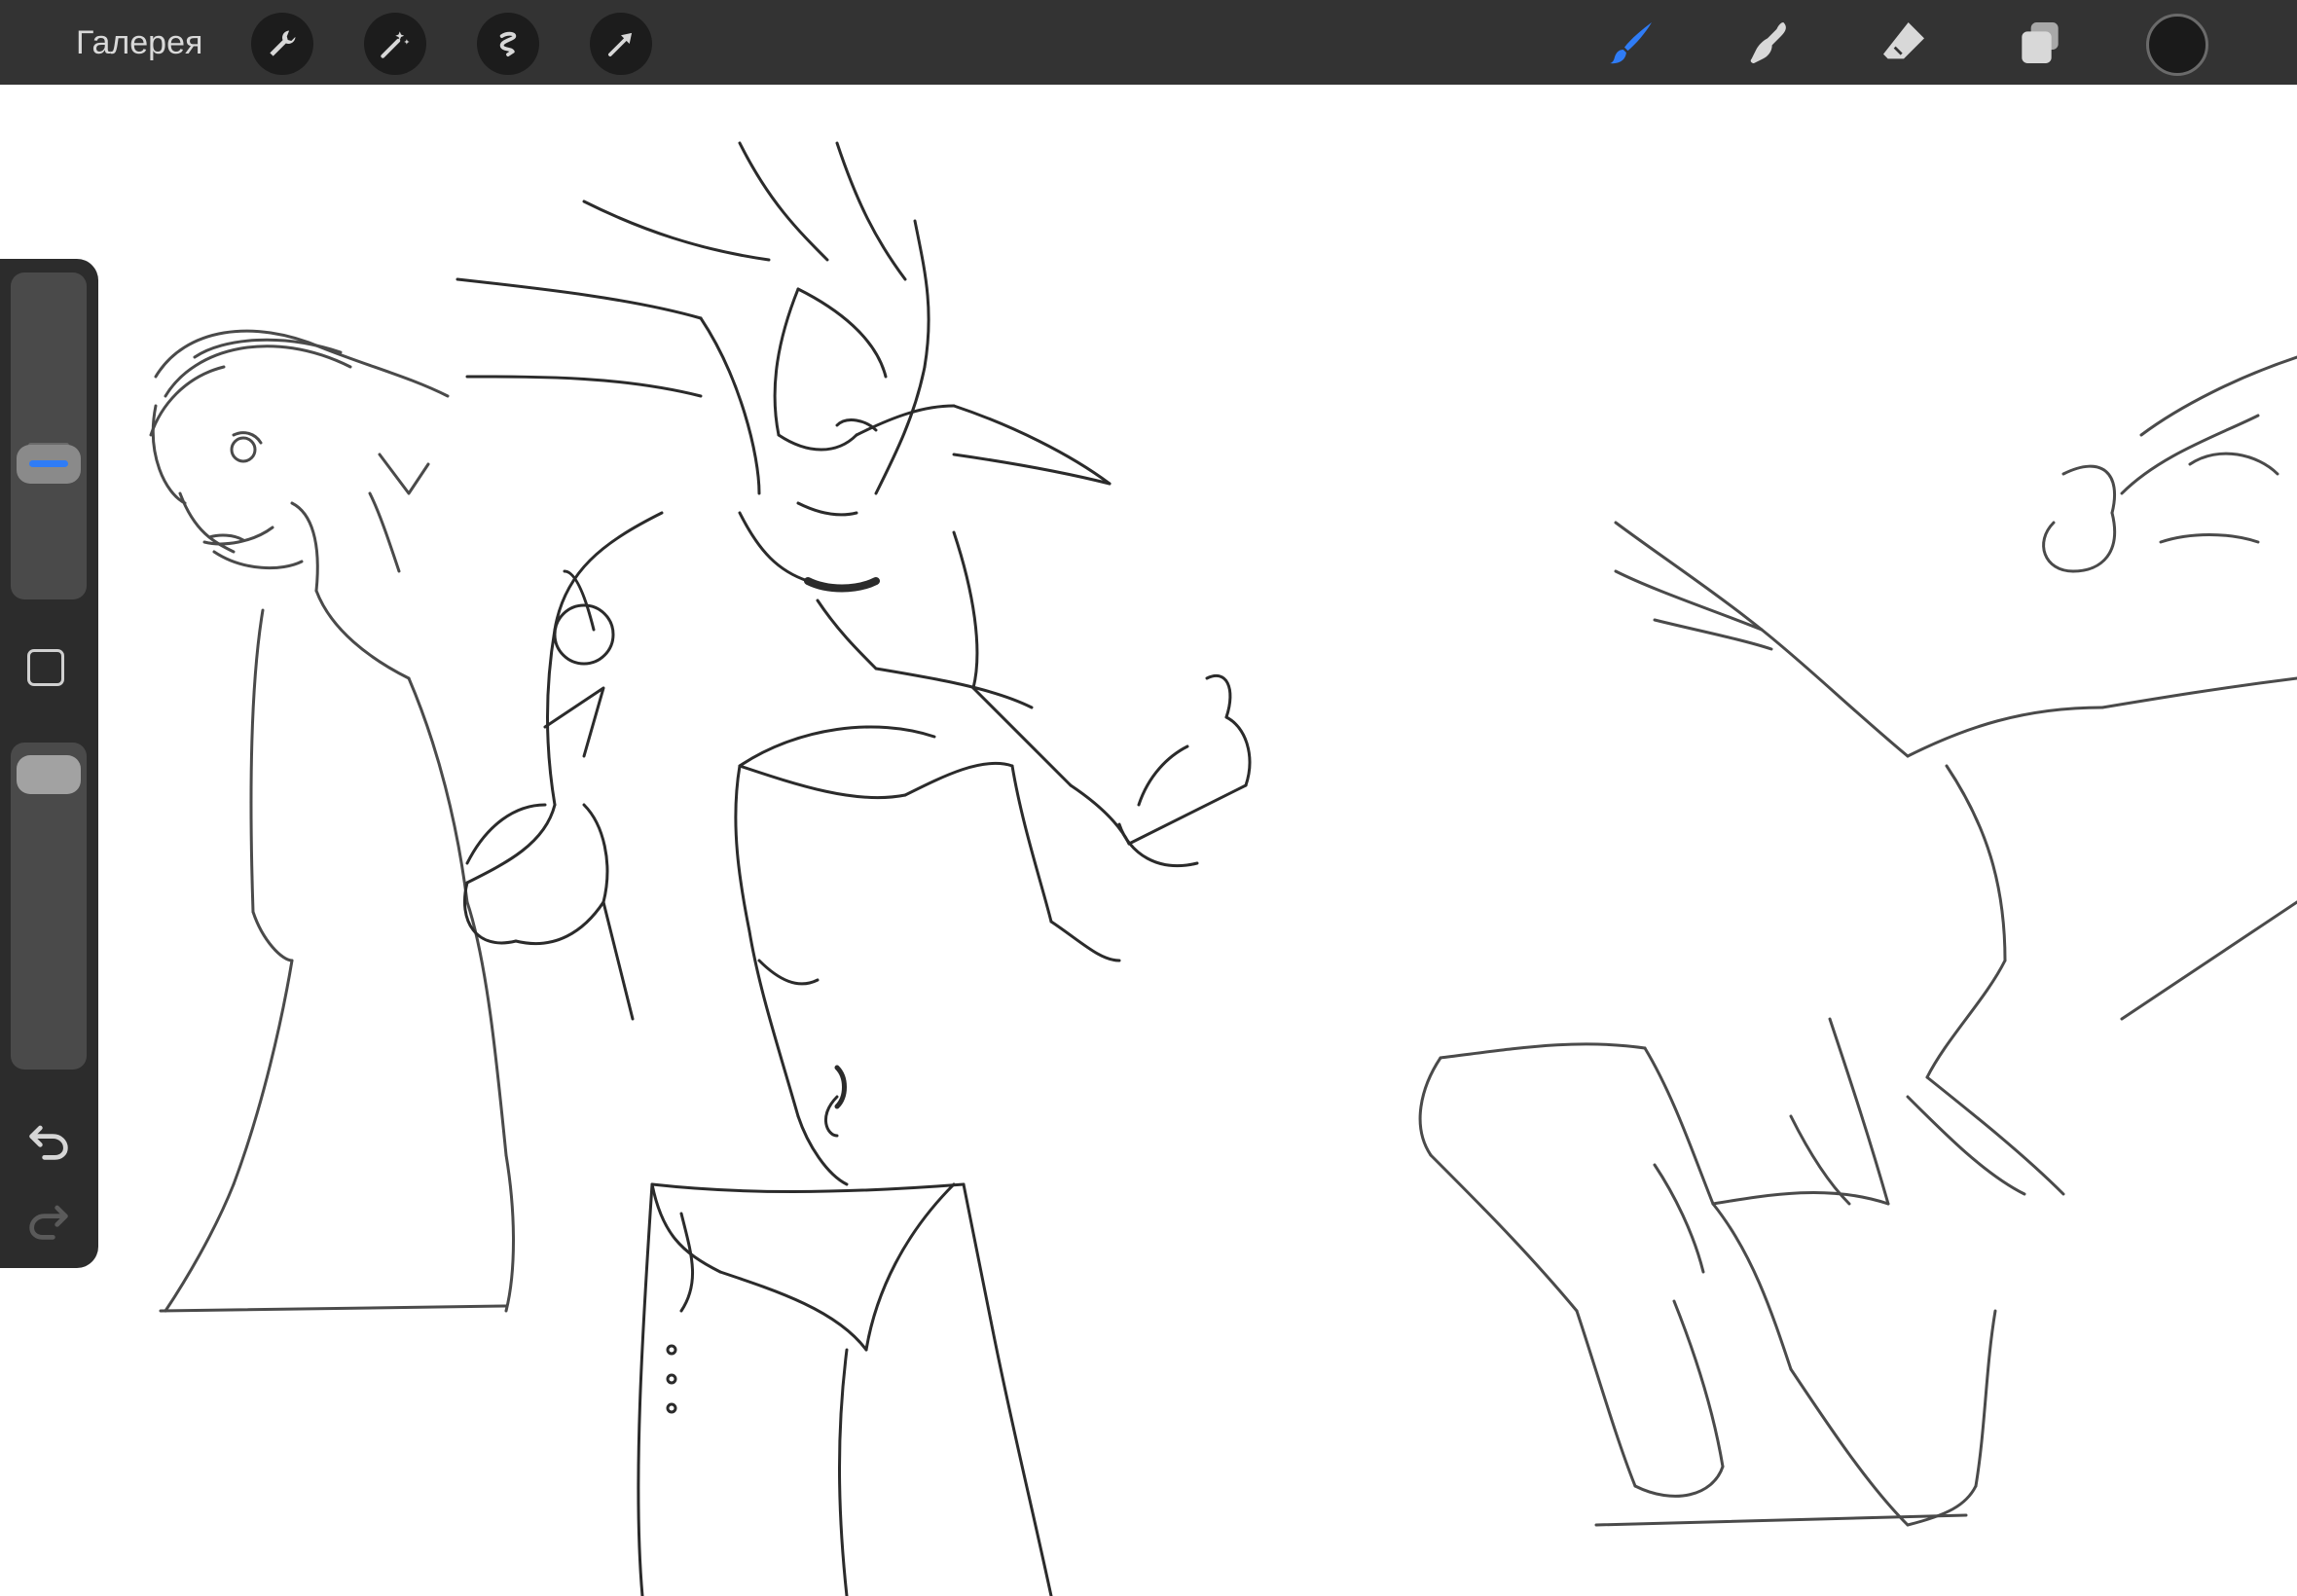  I want to click on selection-button, so click(508, 44).